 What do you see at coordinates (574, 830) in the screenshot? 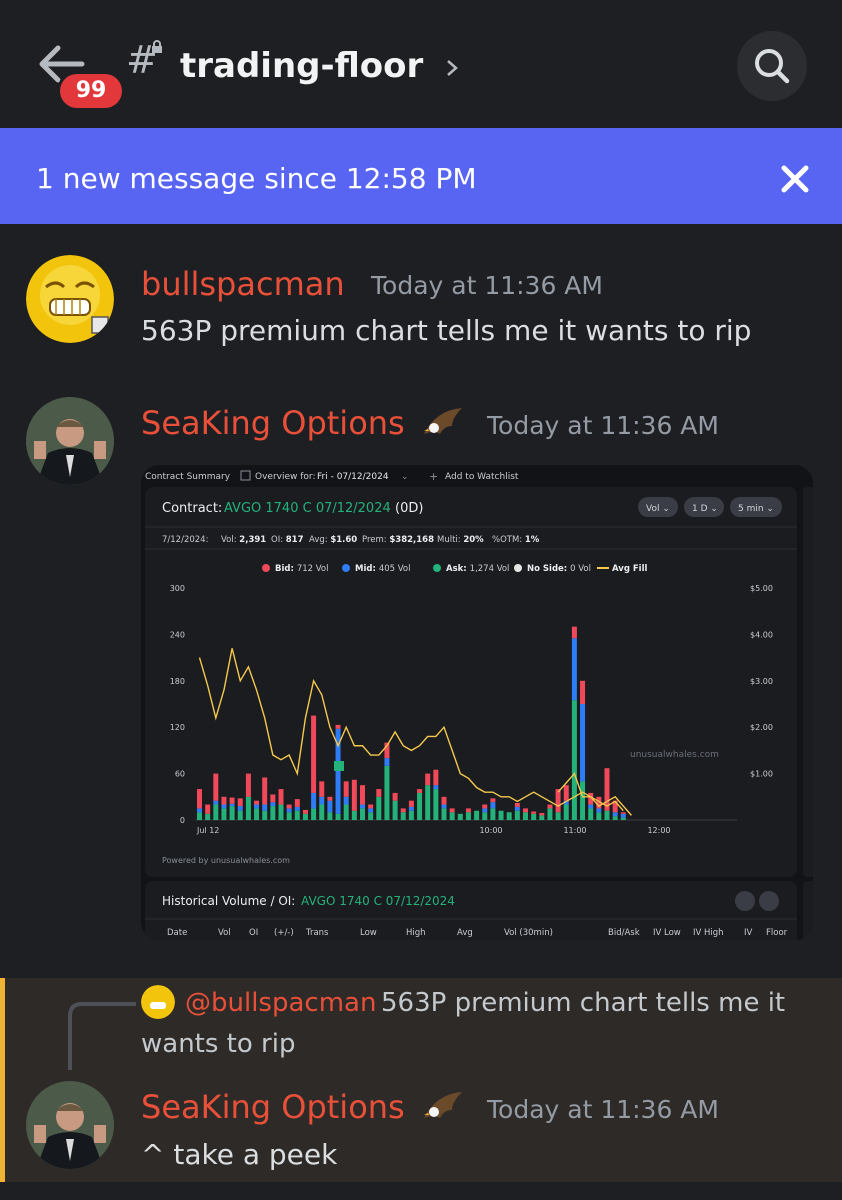
I see `x-tick-label: 11:00` at bounding box center [574, 830].